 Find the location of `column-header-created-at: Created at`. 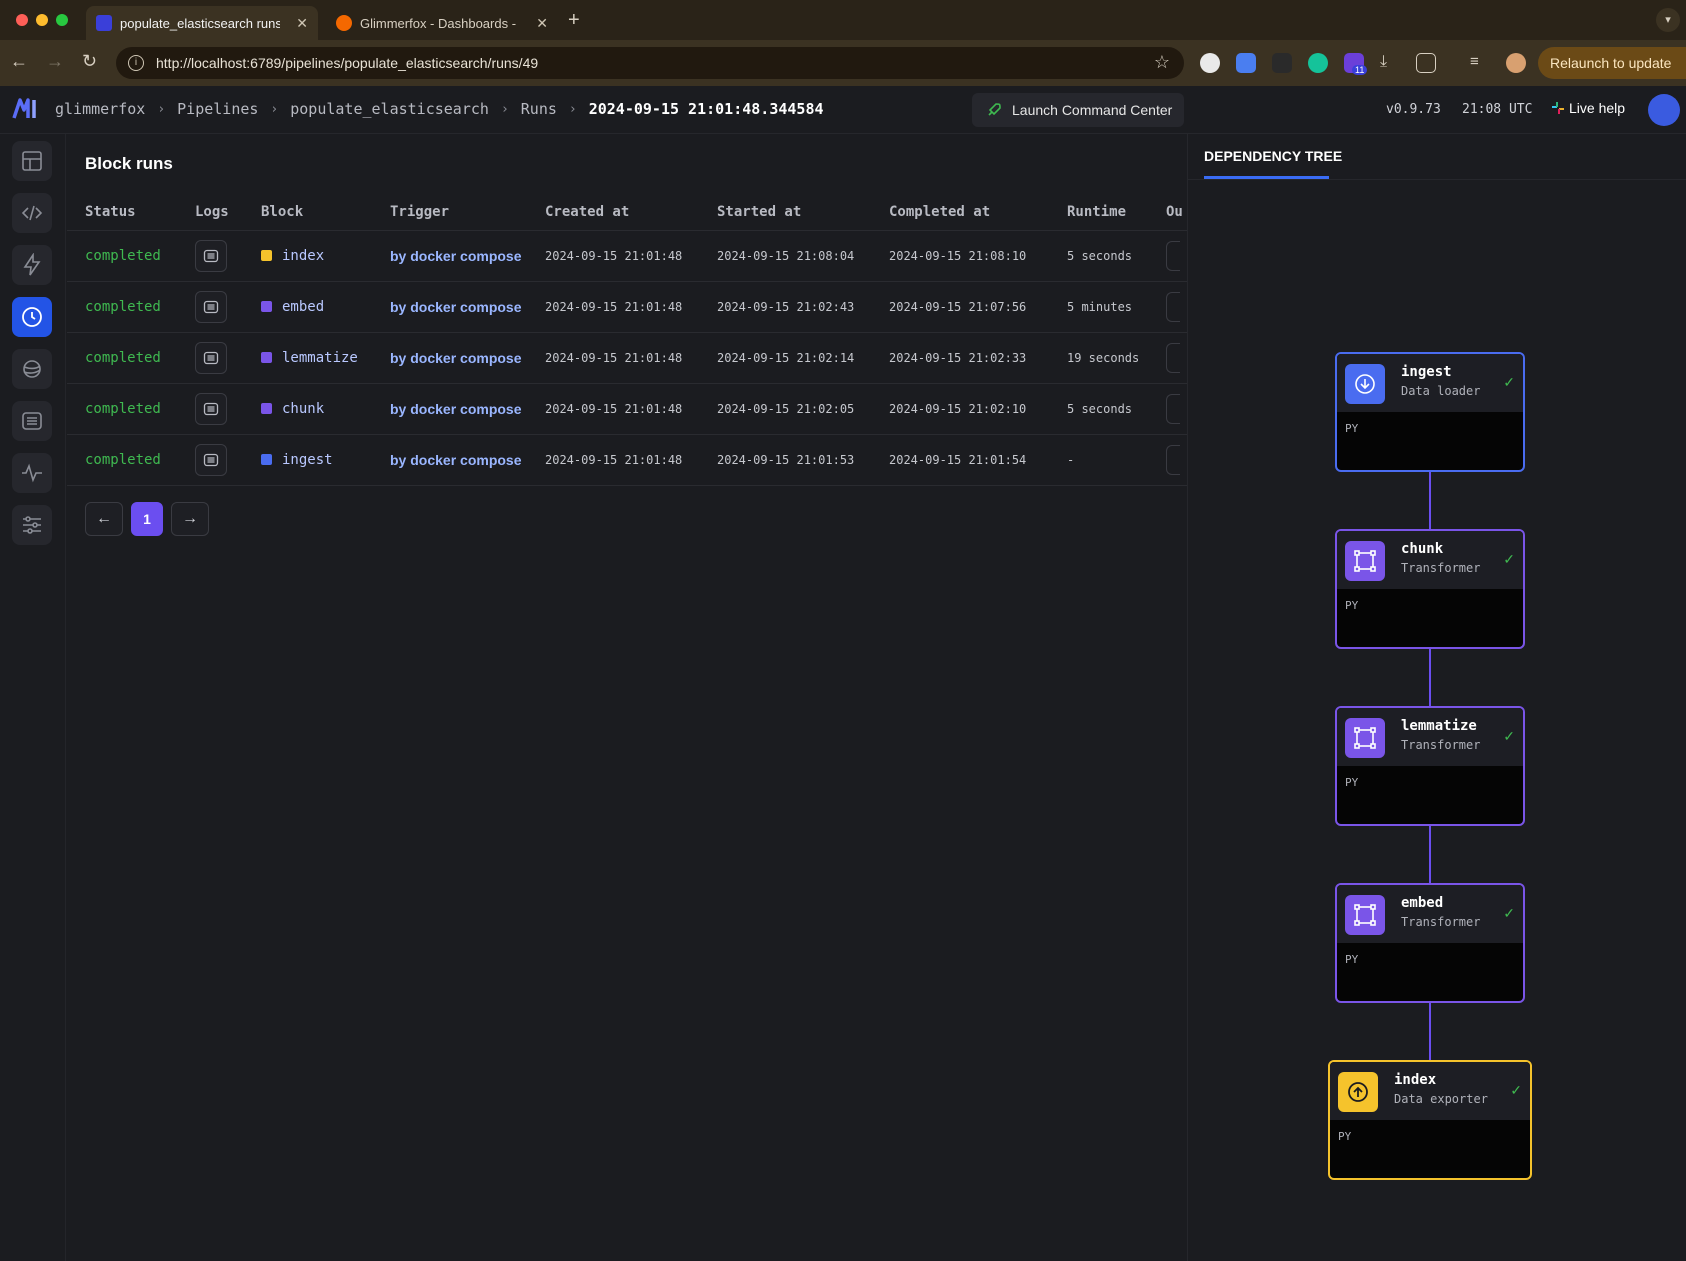

column-header-created-at: Created at is located at coordinates (631, 212).